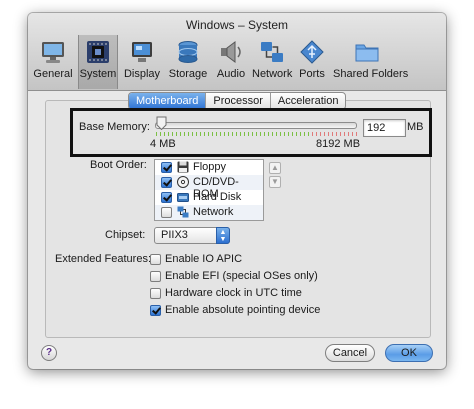 This screenshot has height=409, width=474. Describe the element at coordinates (174, 235) in the screenshot. I see `chipset-value: PIIX3` at that location.